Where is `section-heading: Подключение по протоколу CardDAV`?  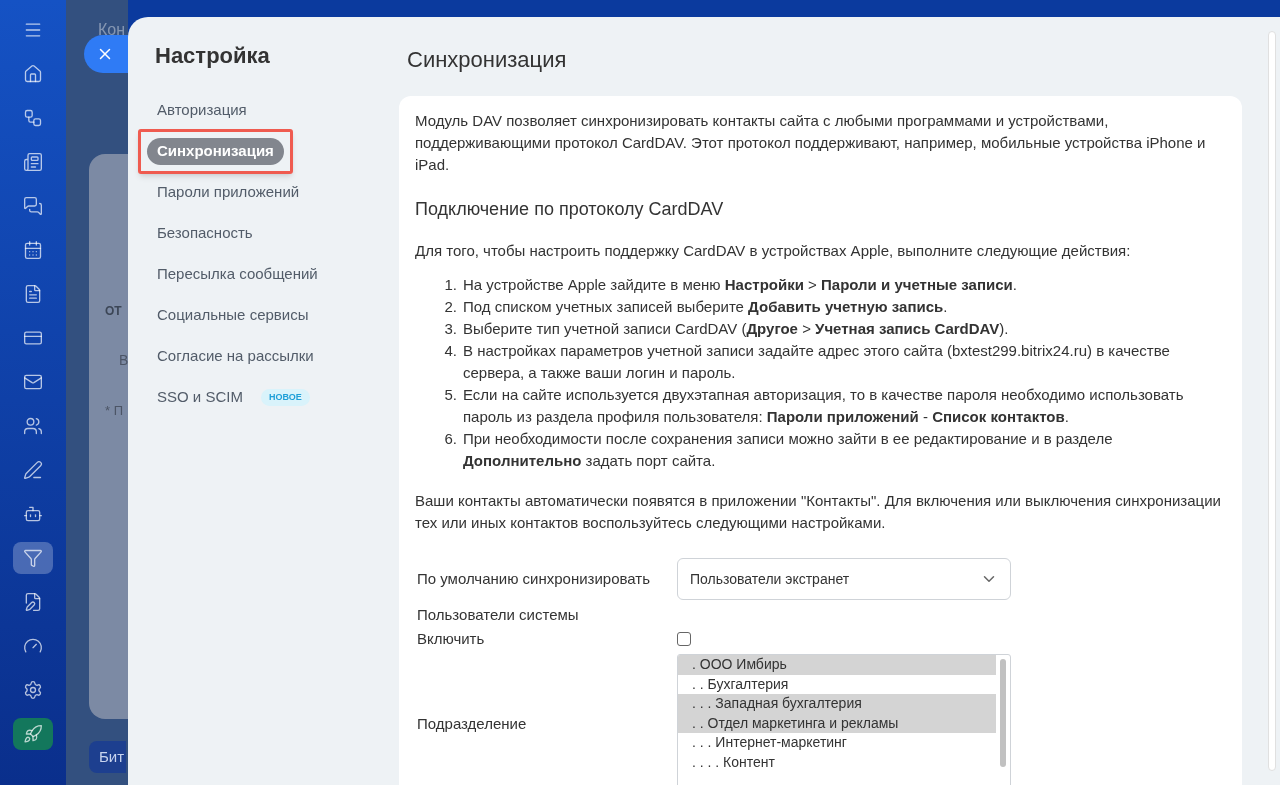
section-heading: Подключение по протоколу CardDAV is located at coordinates (570, 209).